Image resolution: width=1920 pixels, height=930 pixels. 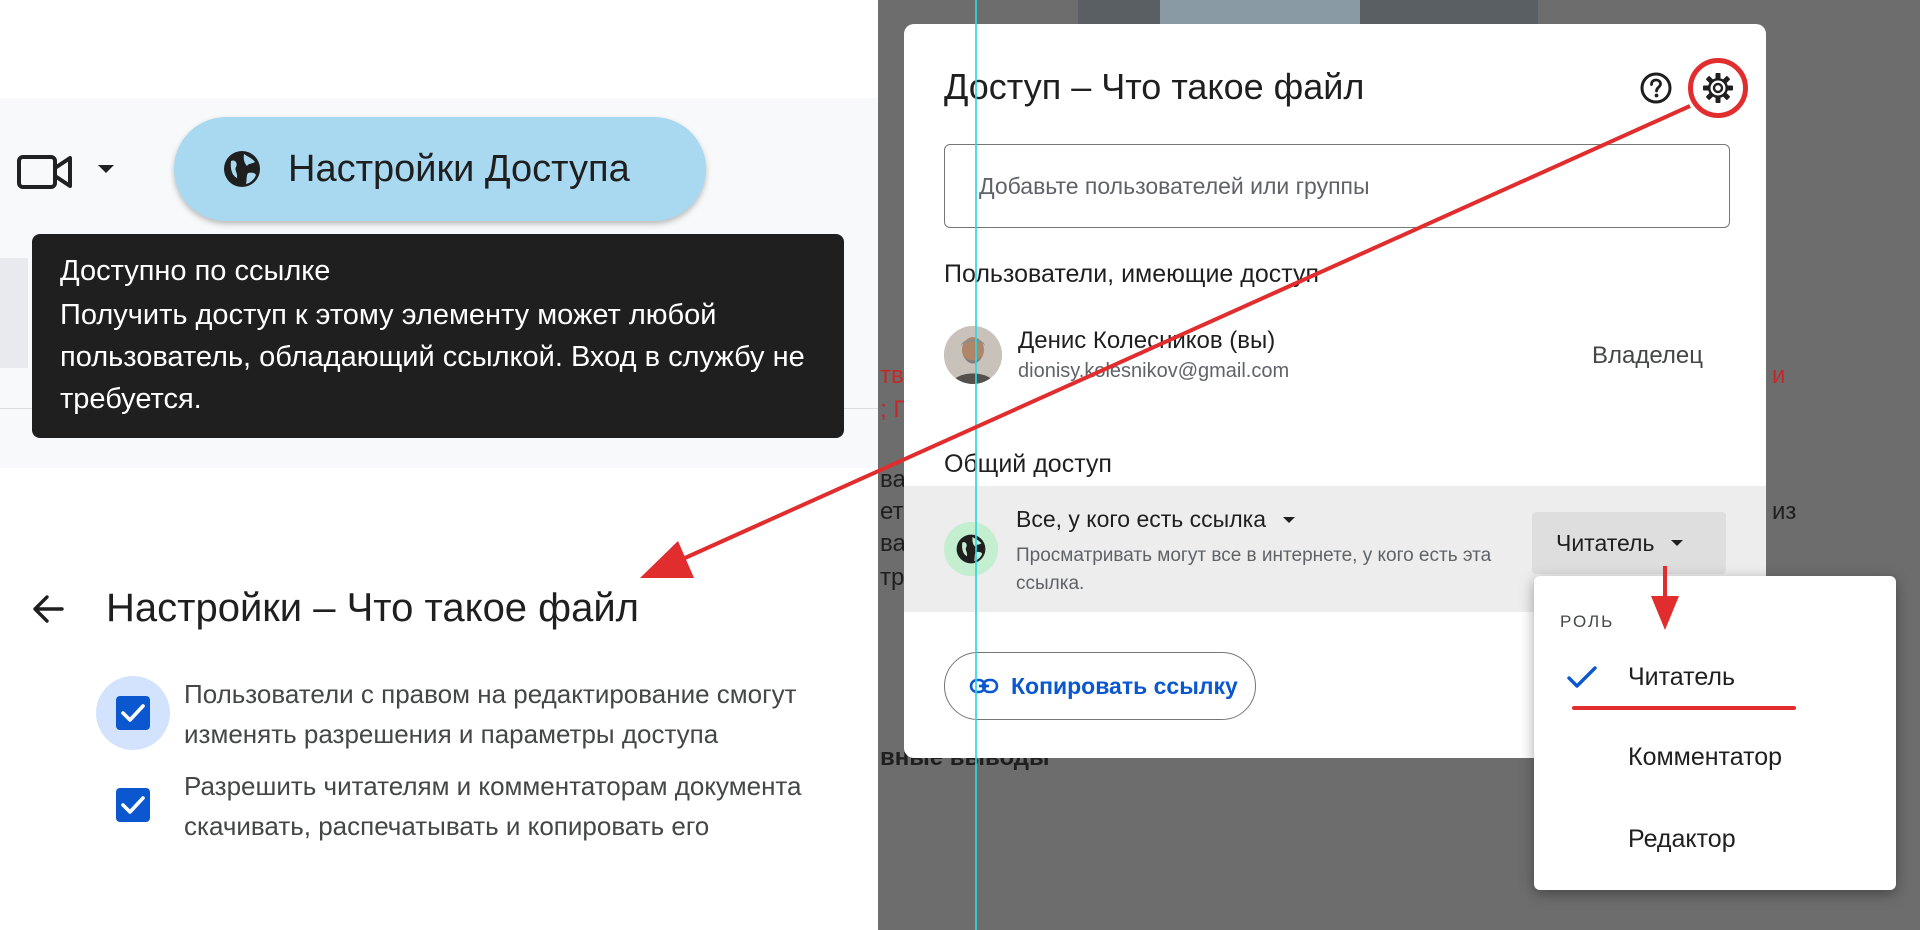 What do you see at coordinates (1147, 340) in the screenshot?
I see `user-name: Денис Колесников (вы)` at bounding box center [1147, 340].